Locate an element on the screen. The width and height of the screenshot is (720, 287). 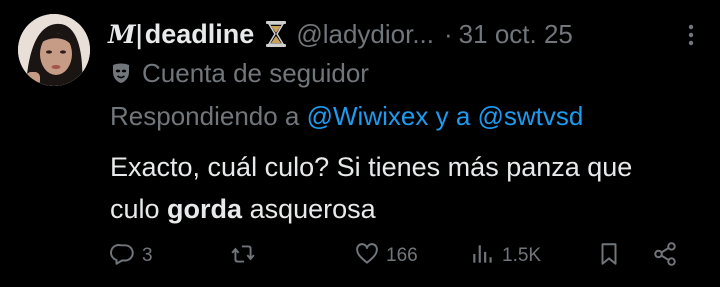
tweet-text-bold: gorda is located at coordinates (205, 209).